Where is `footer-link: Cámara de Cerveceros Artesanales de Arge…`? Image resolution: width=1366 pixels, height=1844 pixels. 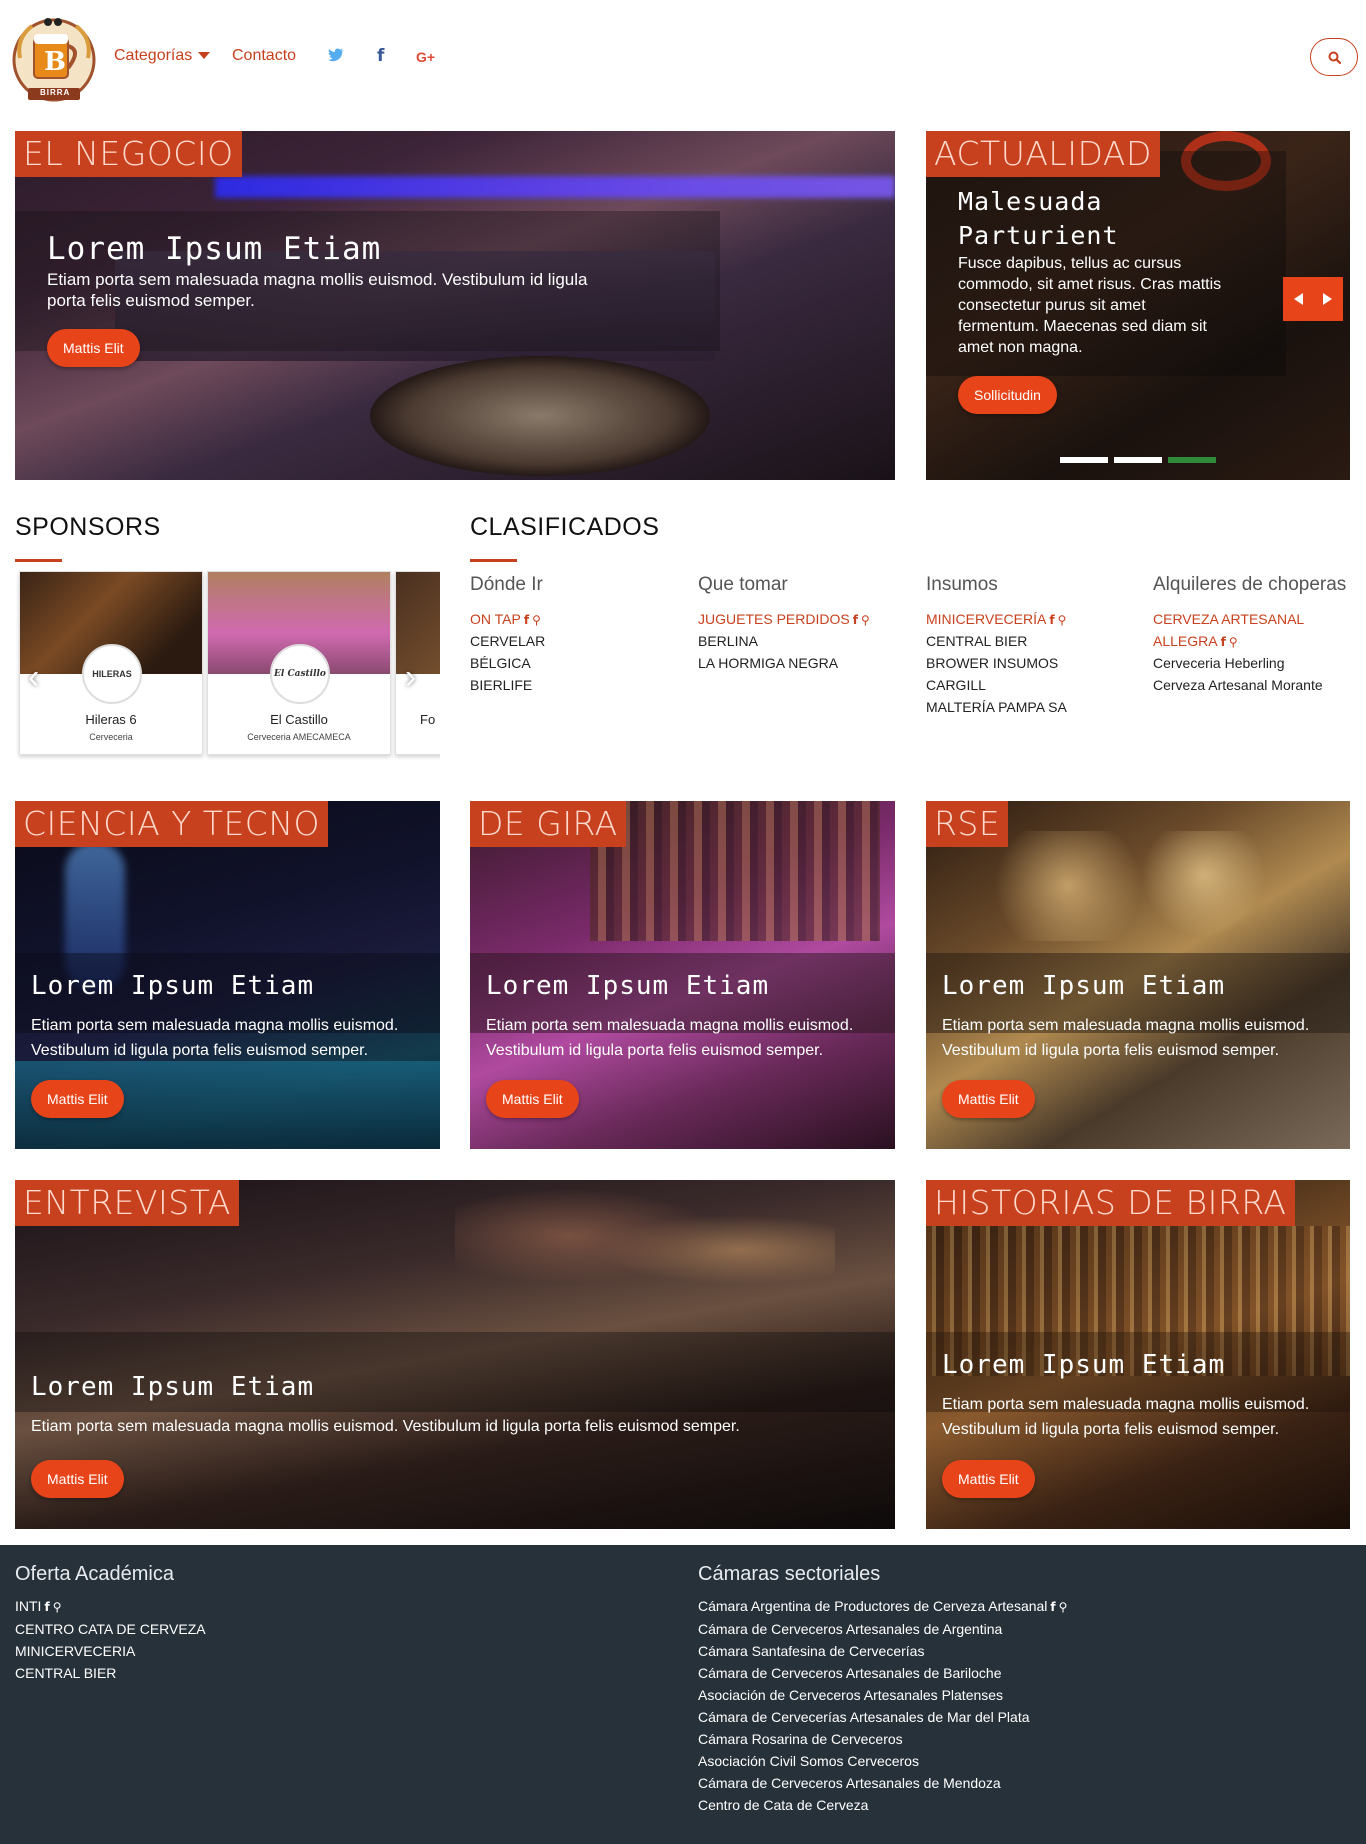
footer-link: Cámara de Cerveceros Artesanales de Arge… is located at coordinates (882, 1629).